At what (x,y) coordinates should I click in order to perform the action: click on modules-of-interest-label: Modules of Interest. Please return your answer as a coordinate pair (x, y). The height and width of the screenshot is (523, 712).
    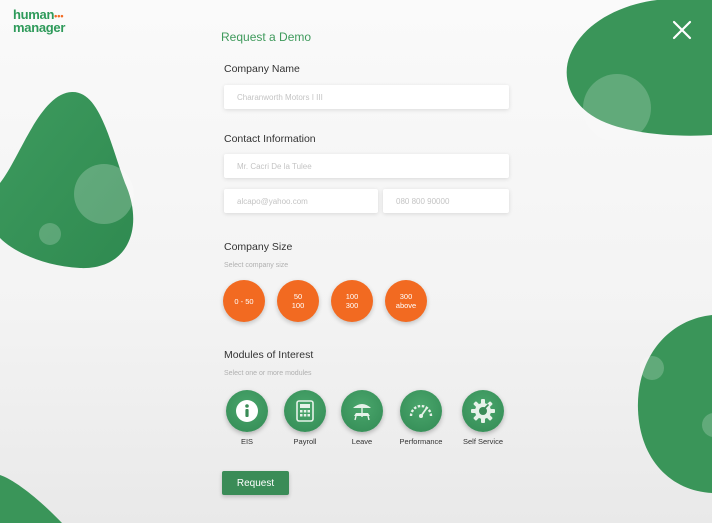
    Looking at the image, I should click on (269, 355).